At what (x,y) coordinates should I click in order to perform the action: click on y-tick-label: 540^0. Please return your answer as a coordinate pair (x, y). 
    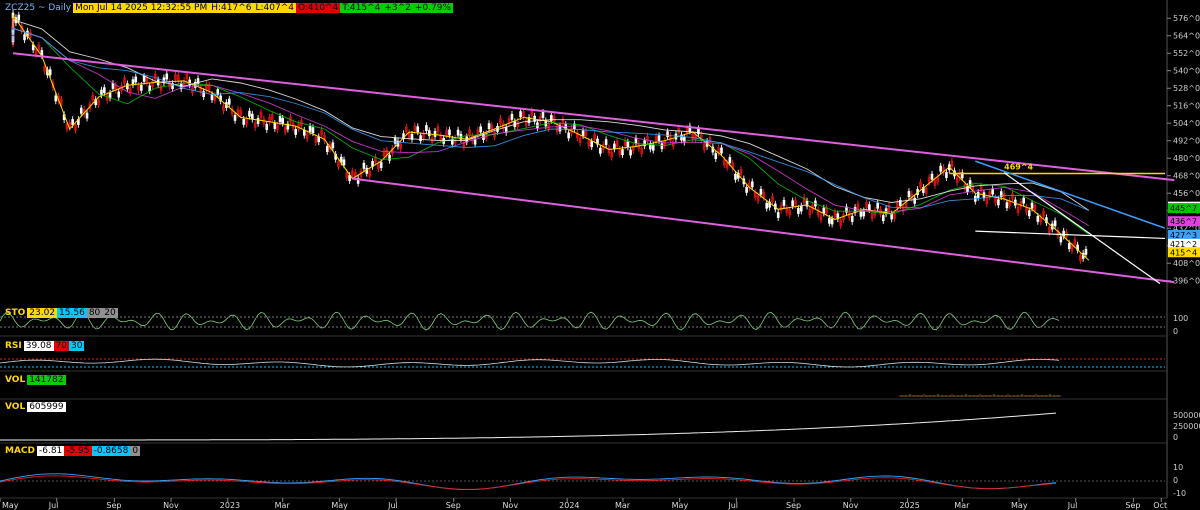
    Looking at the image, I should click on (1186, 71).